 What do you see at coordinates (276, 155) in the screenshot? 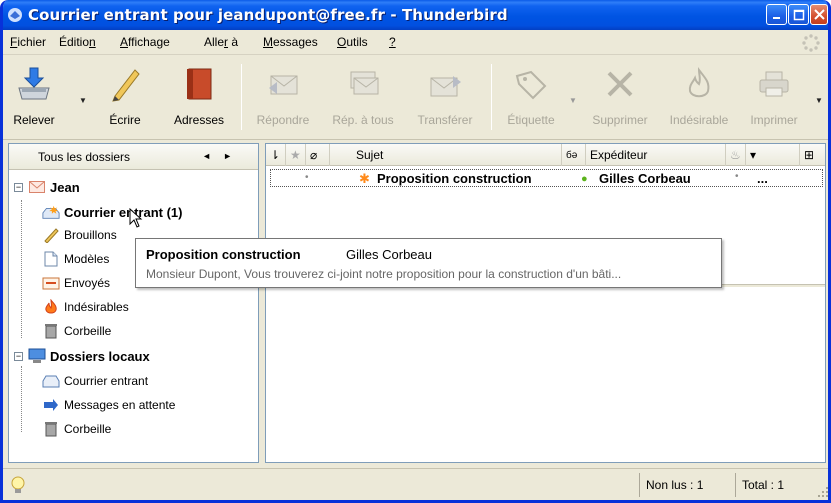
I see `thread-column-icon: ⇂` at bounding box center [276, 155].